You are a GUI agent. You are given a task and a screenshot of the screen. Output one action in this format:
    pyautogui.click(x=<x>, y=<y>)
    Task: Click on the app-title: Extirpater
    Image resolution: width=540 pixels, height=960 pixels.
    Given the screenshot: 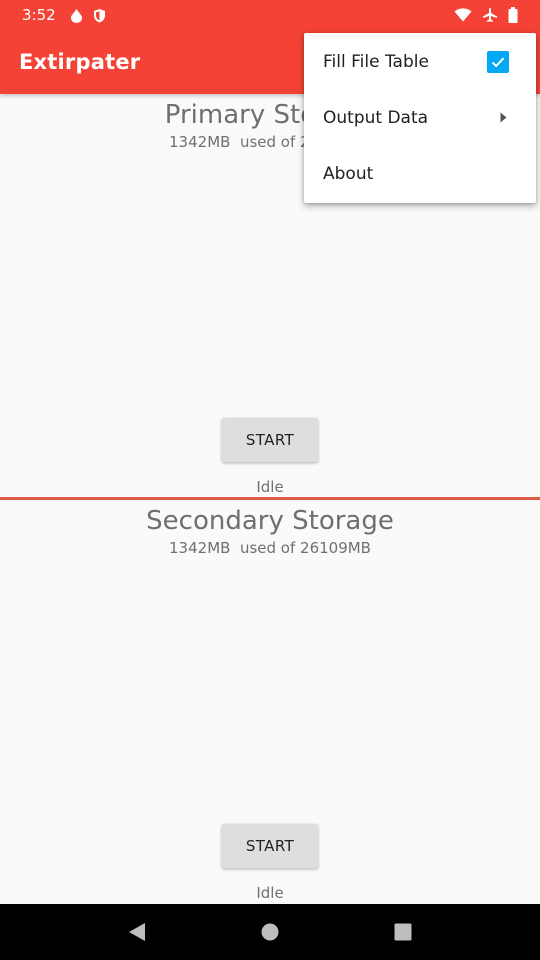 What is the action you would take?
    pyautogui.click(x=80, y=62)
    